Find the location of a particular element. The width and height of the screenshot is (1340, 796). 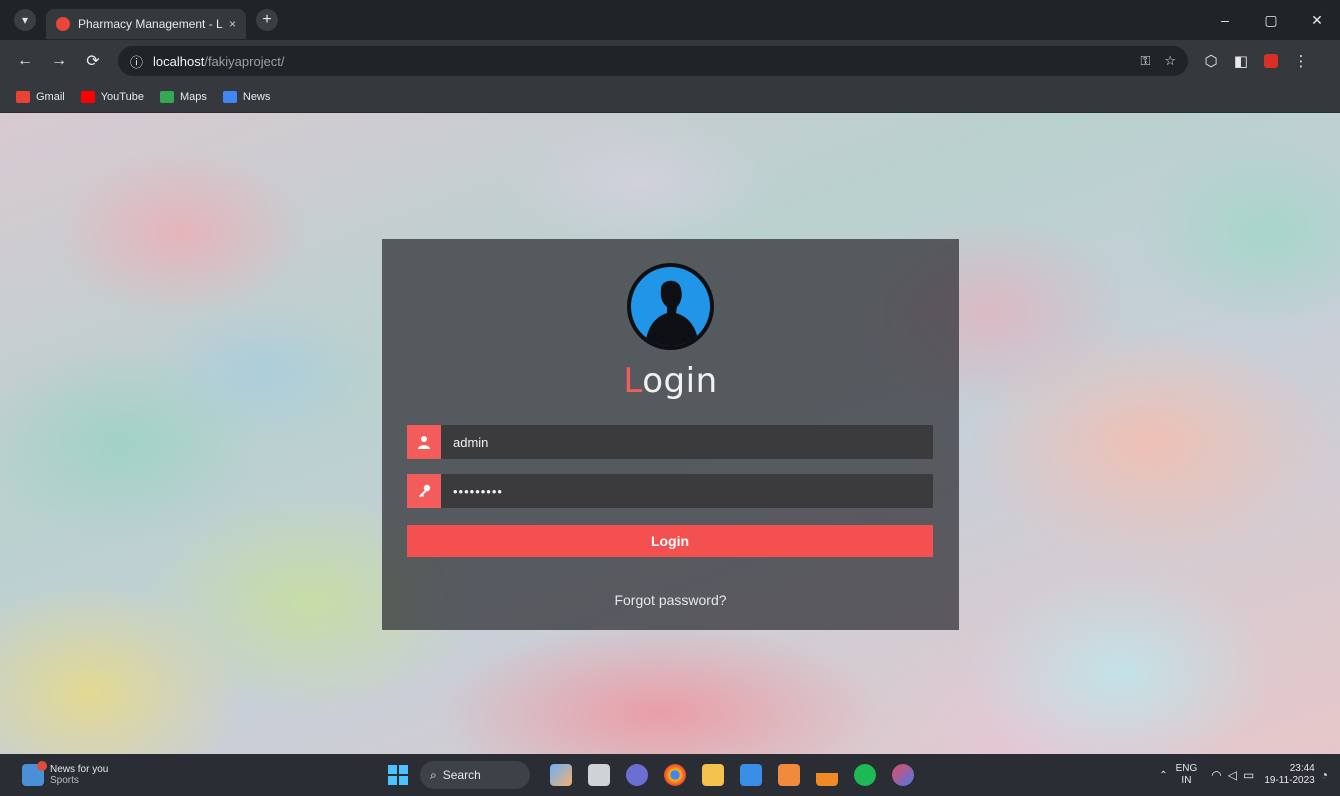

news-widget-icon is located at coordinates (34, 773).